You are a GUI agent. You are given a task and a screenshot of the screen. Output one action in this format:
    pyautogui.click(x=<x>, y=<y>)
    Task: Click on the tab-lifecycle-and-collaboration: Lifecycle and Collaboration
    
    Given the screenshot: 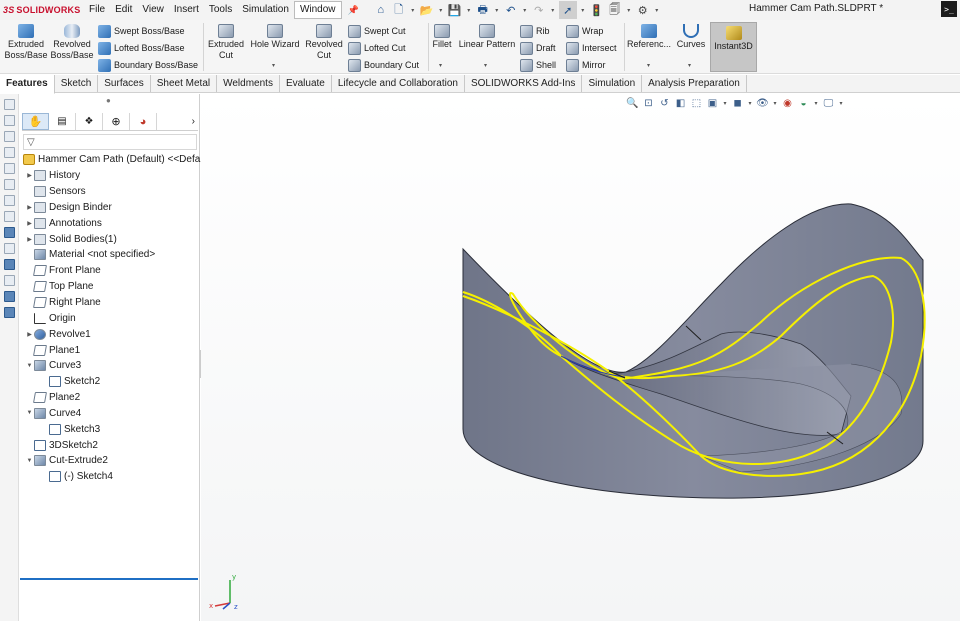 What is the action you would take?
    pyautogui.click(x=398, y=83)
    